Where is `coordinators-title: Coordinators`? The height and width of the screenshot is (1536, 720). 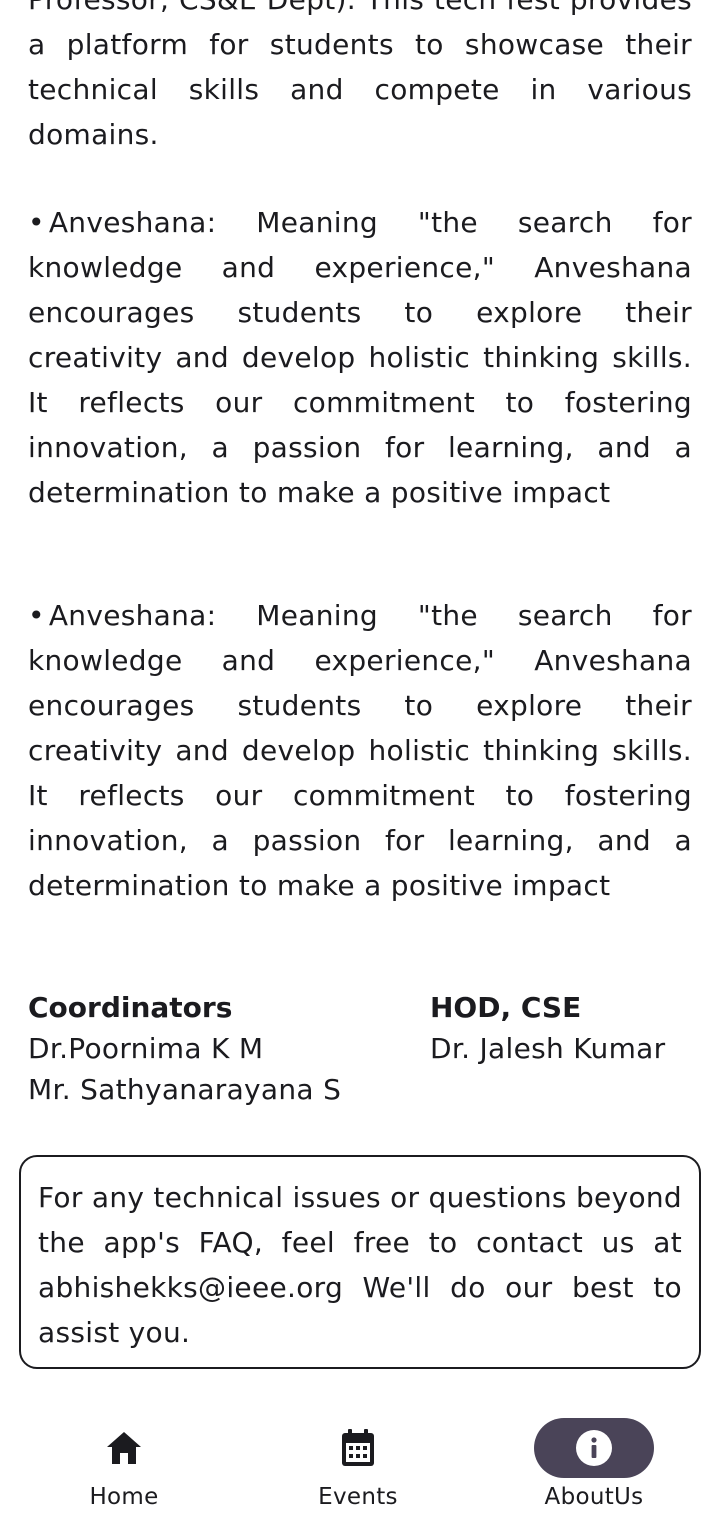
coordinators-title: Coordinators is located at coordinates (130, 1007).